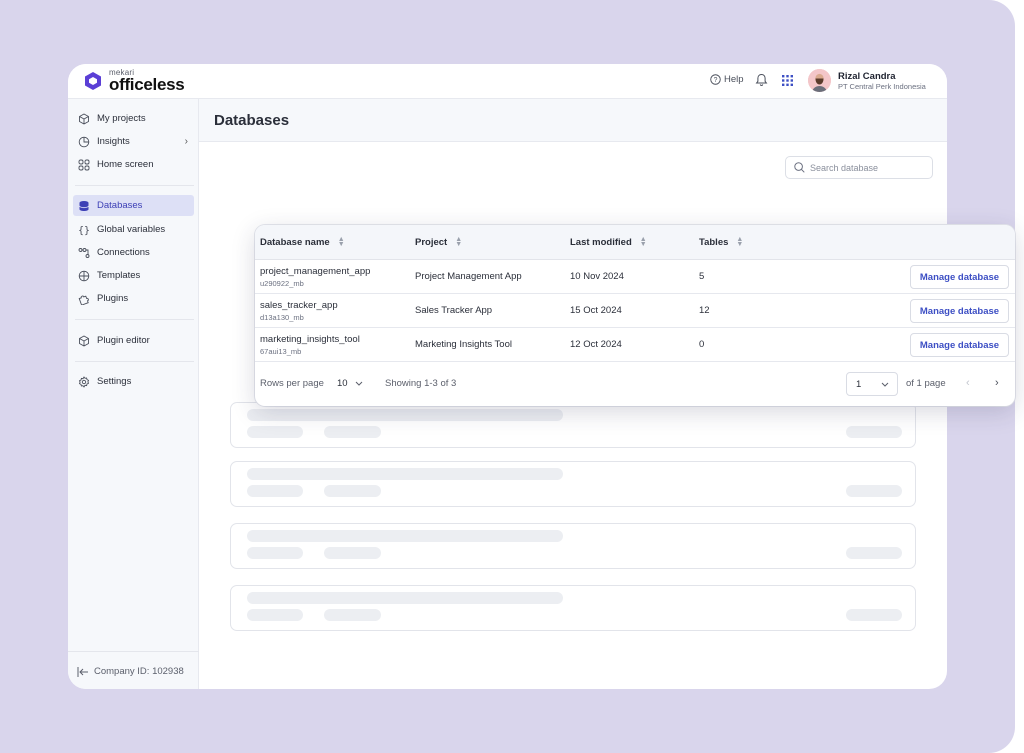 The width and height of the screenshot is (1024, 753). What do you see at coordinates (885, 384) in the screenshot?
I see `chevron-down-icon` at bounding box center [885, 384].